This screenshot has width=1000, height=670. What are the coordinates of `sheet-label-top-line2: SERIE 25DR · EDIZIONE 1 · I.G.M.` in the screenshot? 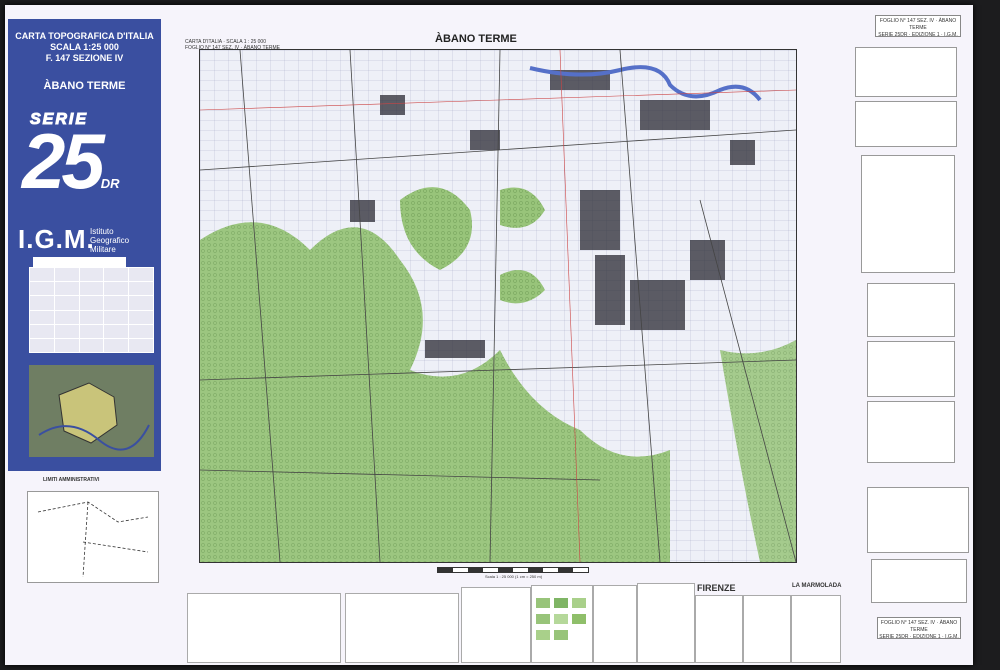 It's located at (918, 35).